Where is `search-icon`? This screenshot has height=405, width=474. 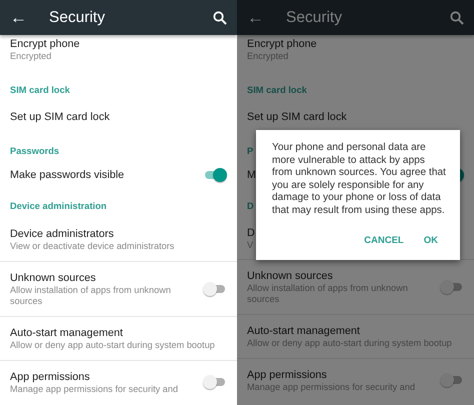
search-icon is located at coordinates (220, 17).